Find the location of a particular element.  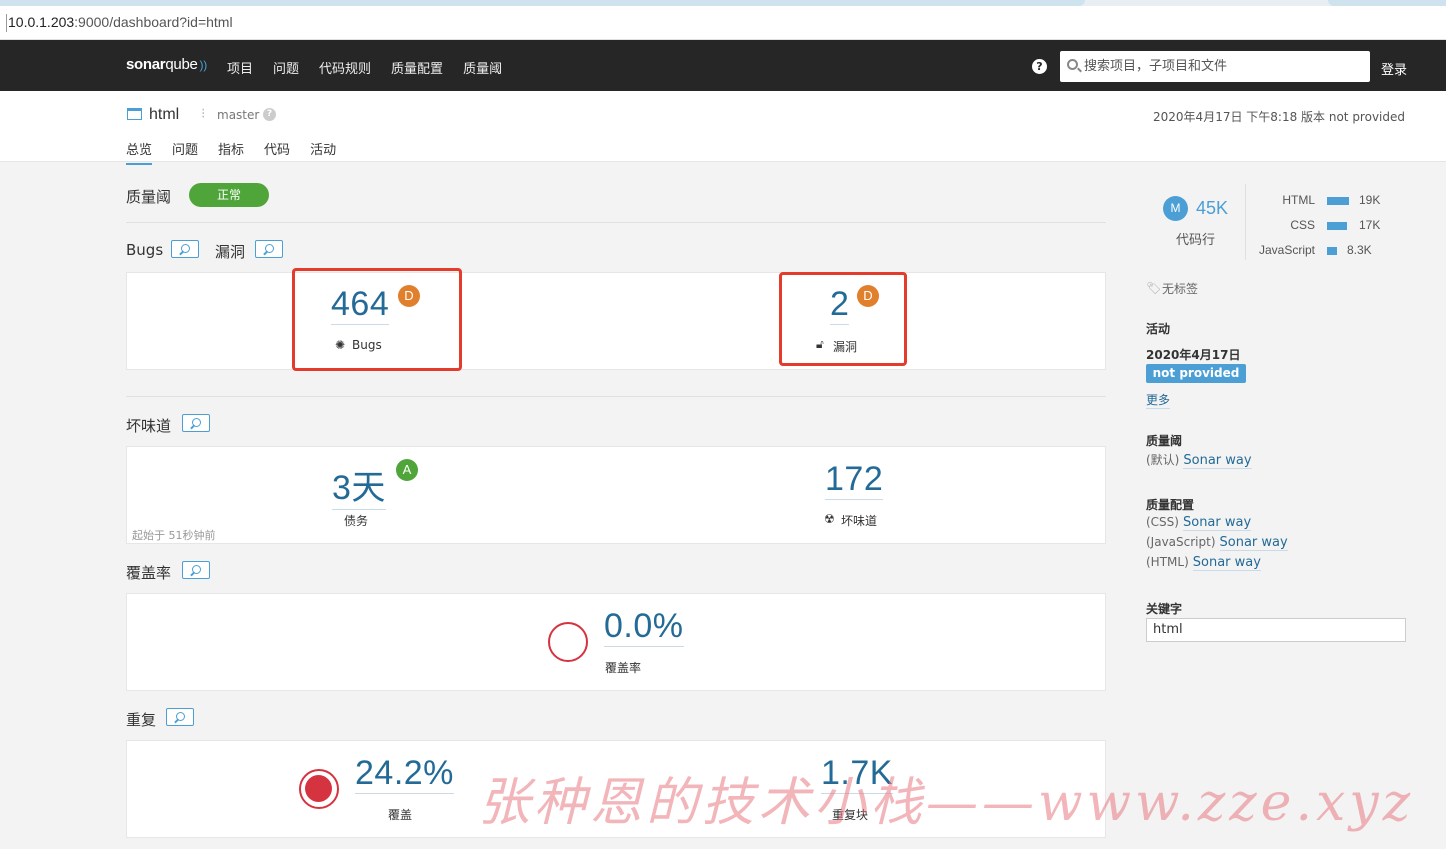

search-box is located at coordinates (1215, 66).